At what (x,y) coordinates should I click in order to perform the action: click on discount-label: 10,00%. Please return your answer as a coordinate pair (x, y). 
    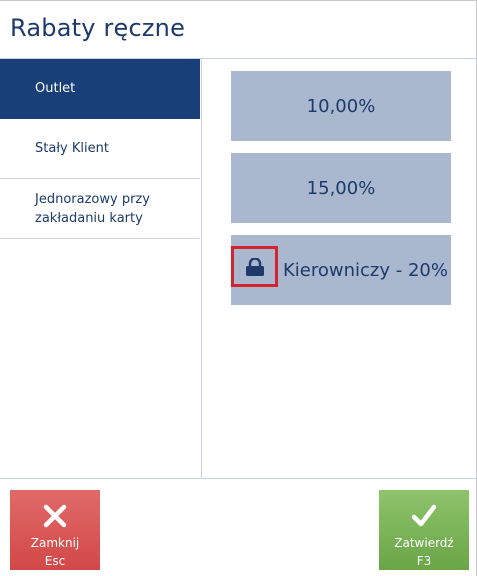
    Looking at the image, I should click on (341, 106).